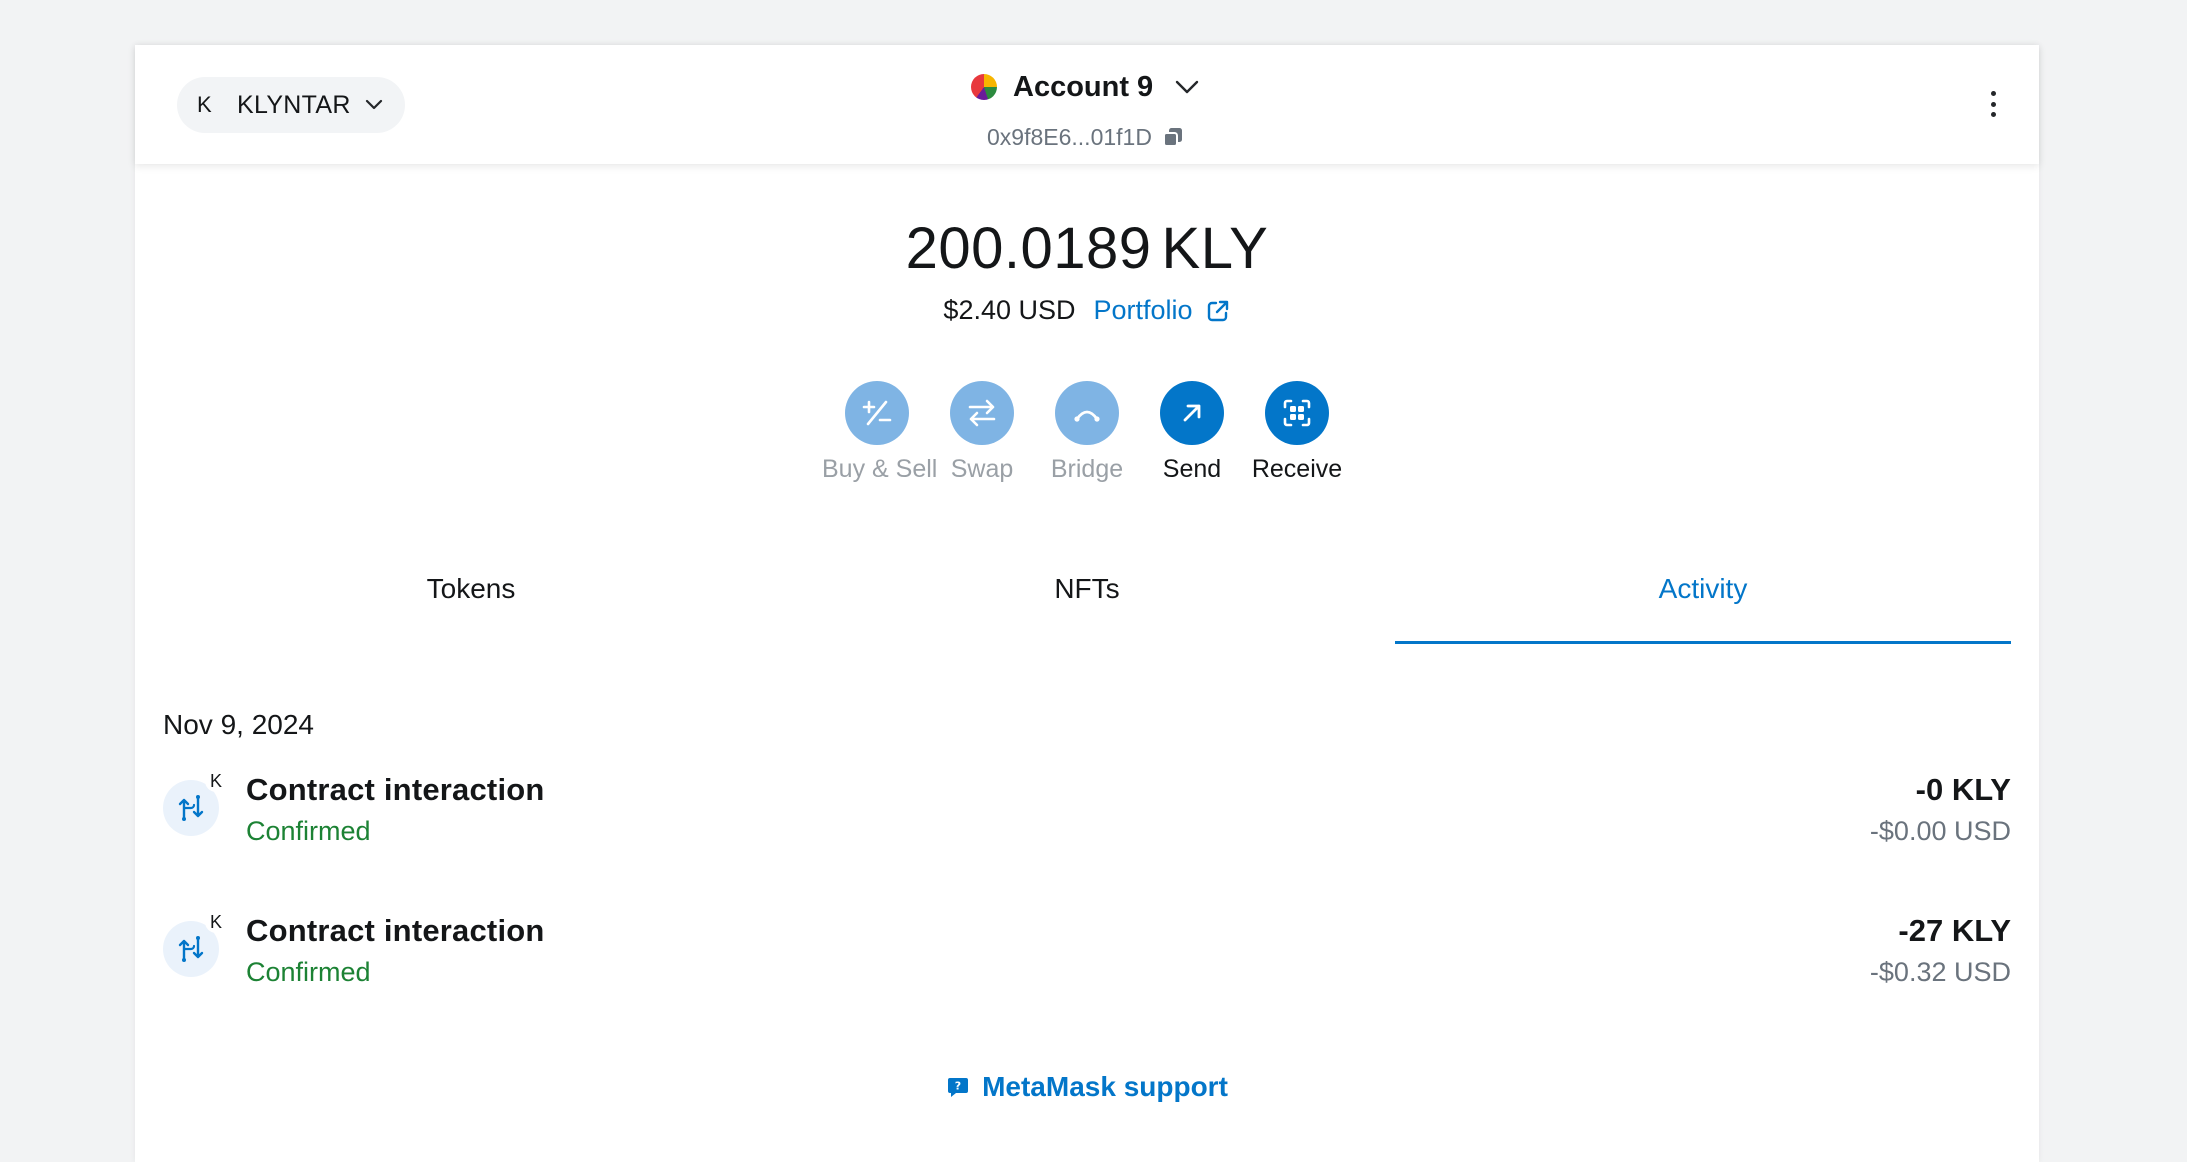 This screenshot has width=2187, height=1162. Describe the element at coordinates (1993, 104) in the screenshot. I see `kebab-menu-icon` at that location.